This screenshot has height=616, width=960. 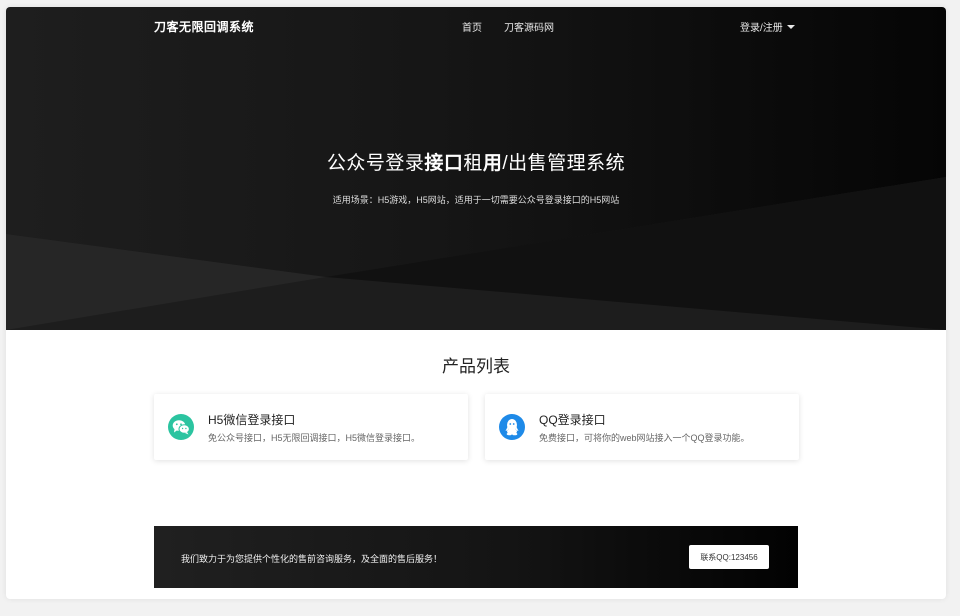 I want to click on hero-subtitle: 适用场景：H5游戏，H5网站，适用于一切需要公众号登录接口的H5网站, so click(x=476, y=200).